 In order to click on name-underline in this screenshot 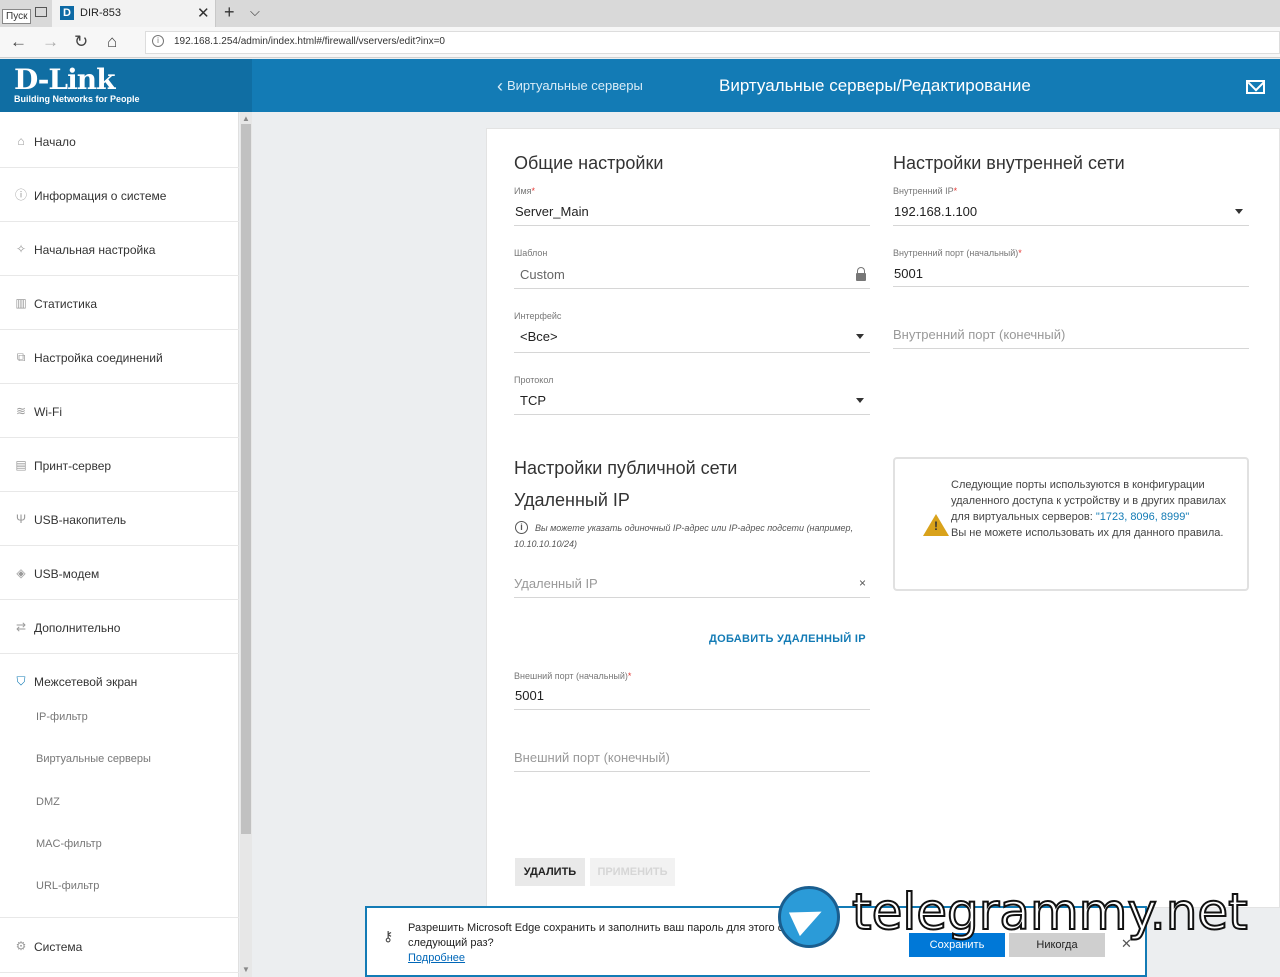, I will do `click(692, 225)`.